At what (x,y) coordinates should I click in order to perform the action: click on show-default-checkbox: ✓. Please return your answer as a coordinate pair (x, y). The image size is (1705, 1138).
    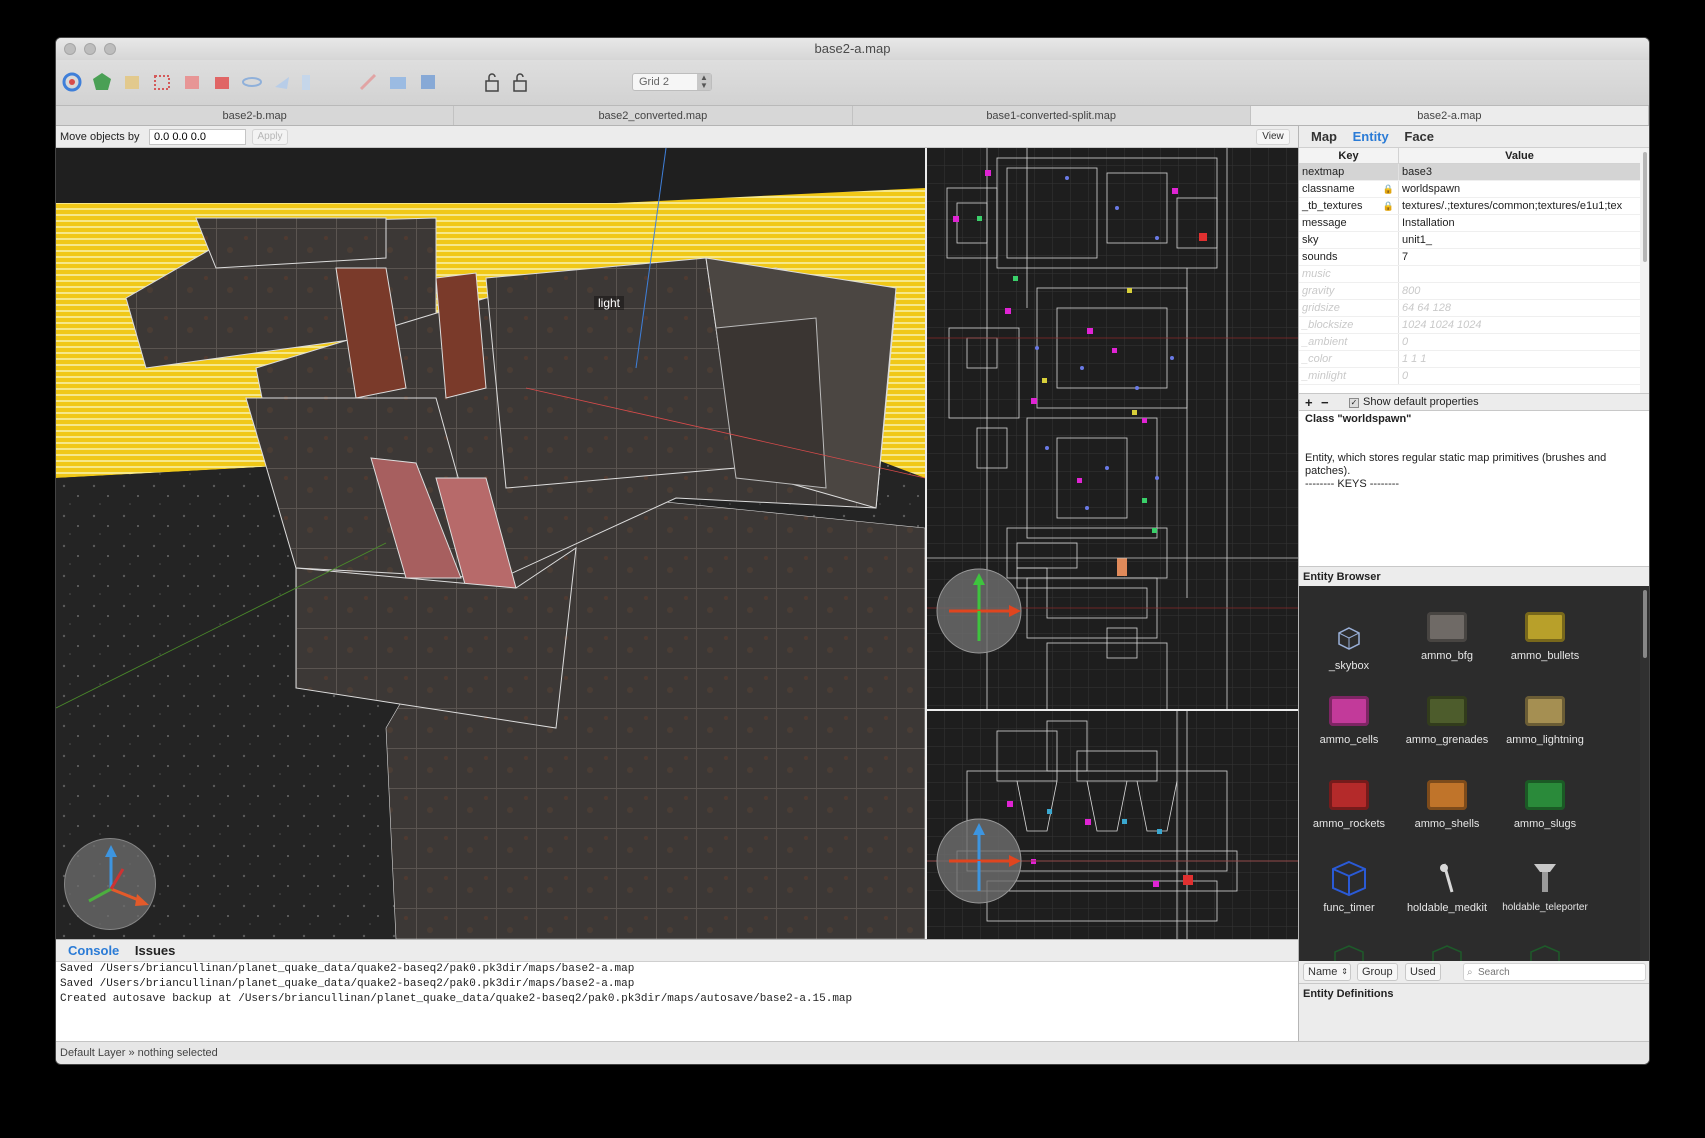
    Looking at the image, I should click on (1354, 403).